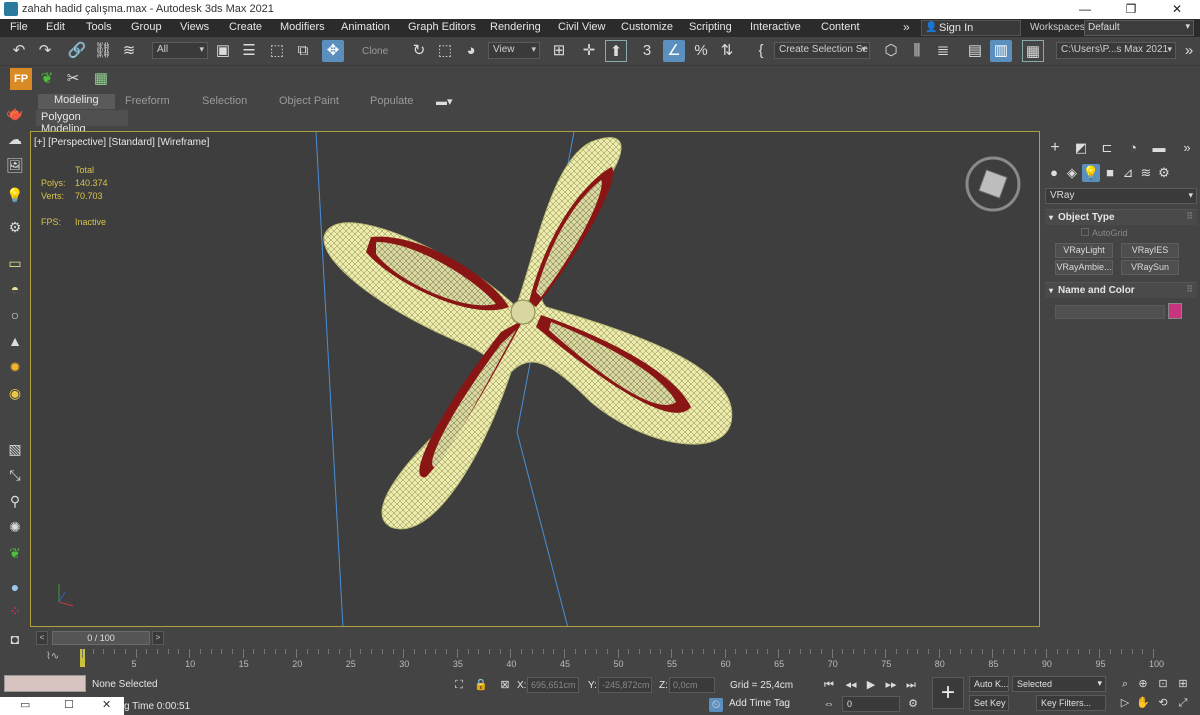 The width and height of the screenshot is (1200, 715). What do you see at coordinates (15, 165) in the screenshot?
I see `image-icon: 🖼` at bounding box center [15, 165].